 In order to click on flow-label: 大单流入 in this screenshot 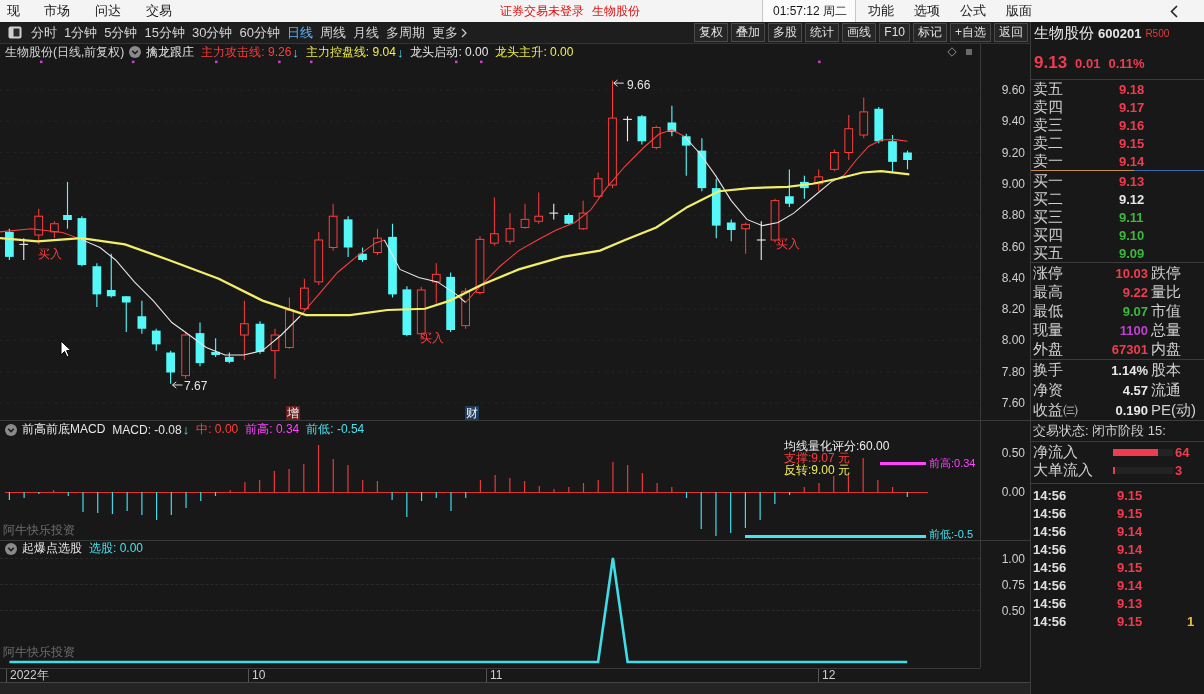, I will do `click(1063, 470)`.